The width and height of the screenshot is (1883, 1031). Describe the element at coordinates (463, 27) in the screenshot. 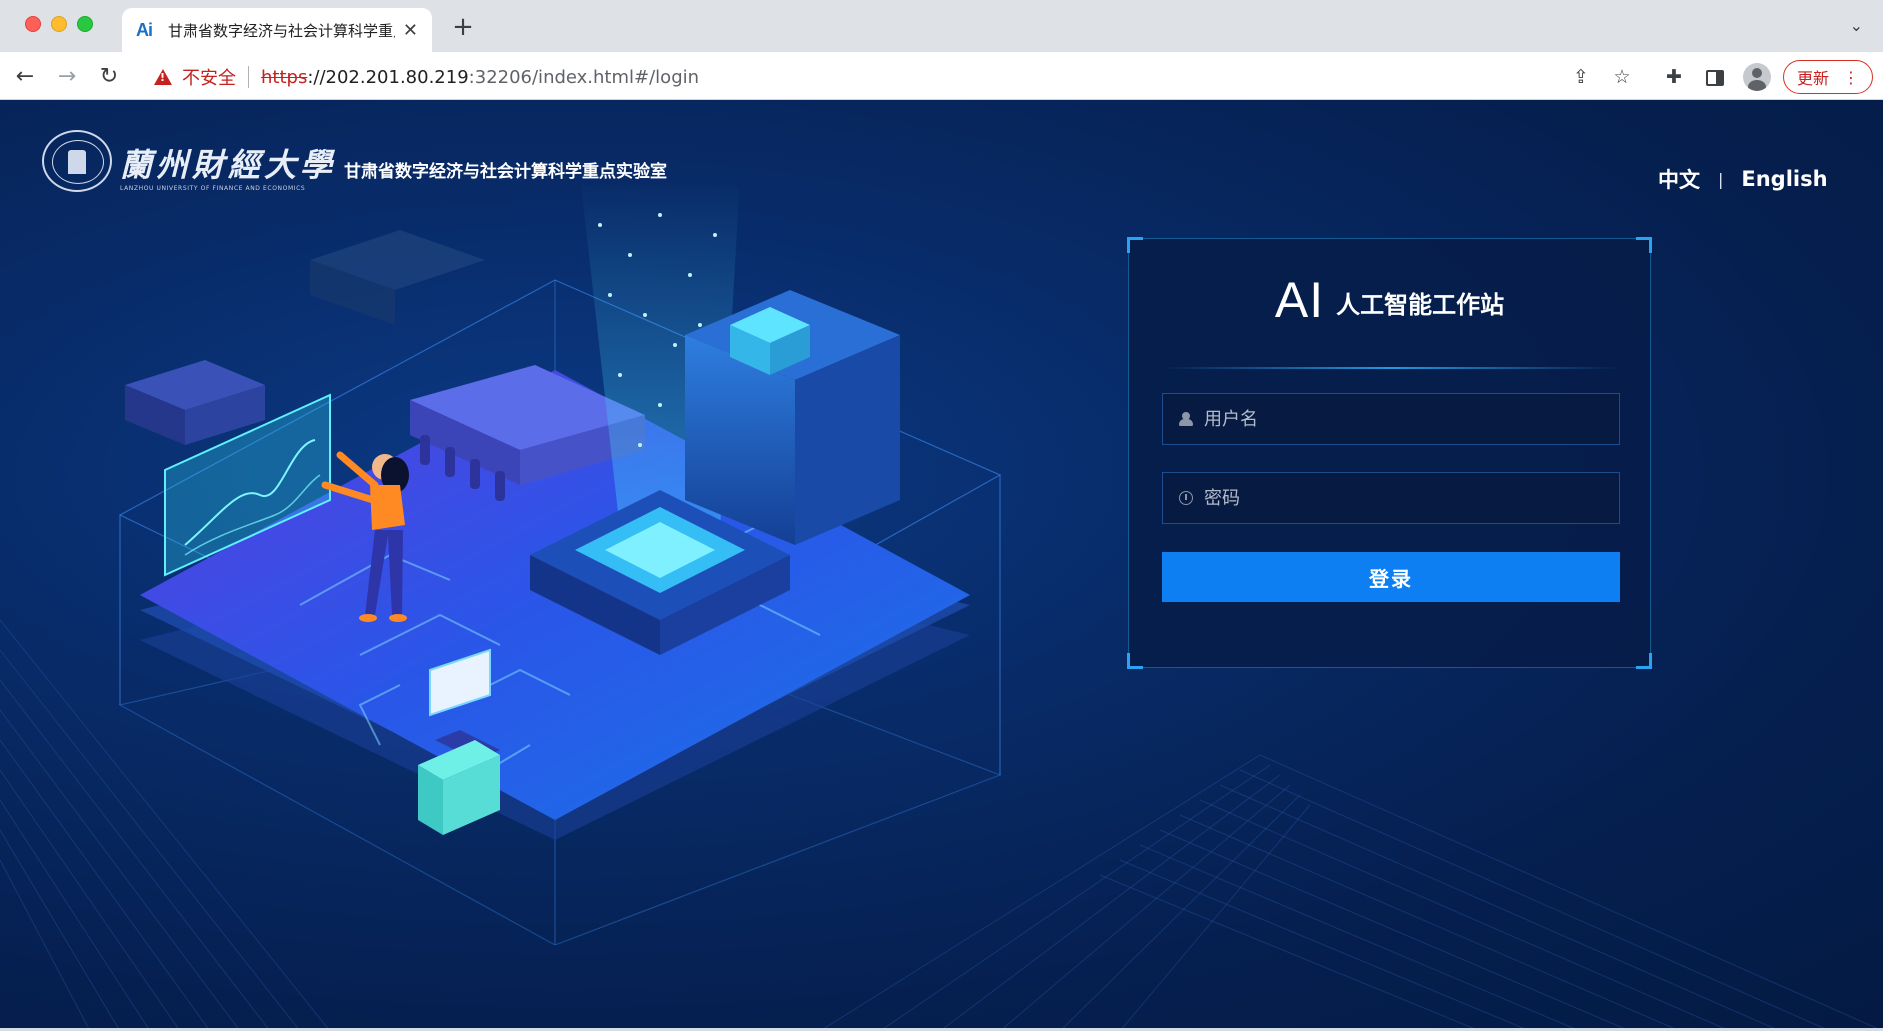

I see `new-tab-button: +` at that location.